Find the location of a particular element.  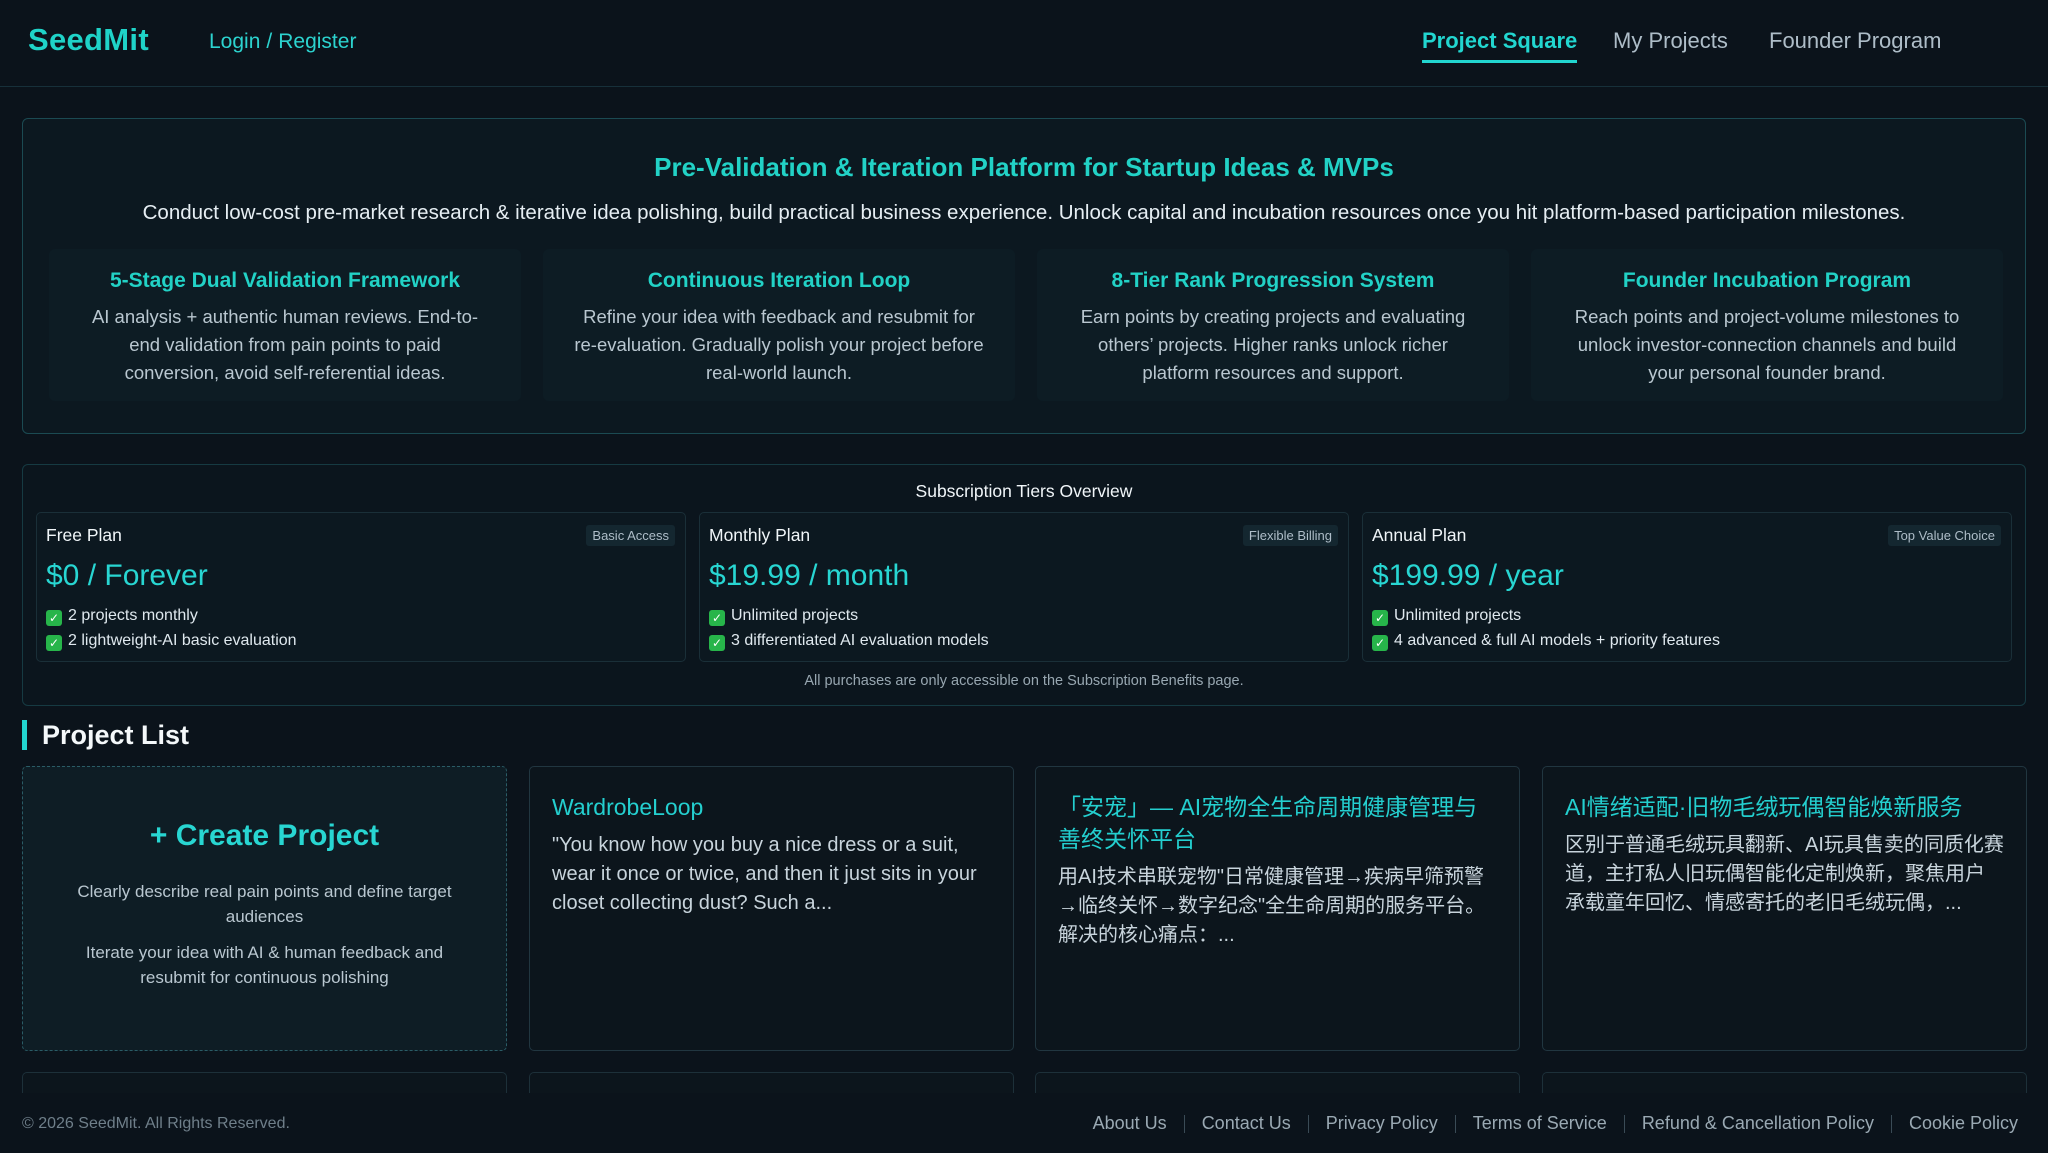

feature-title: Continuous Iteration Loop is located at coordinates (779, 280).